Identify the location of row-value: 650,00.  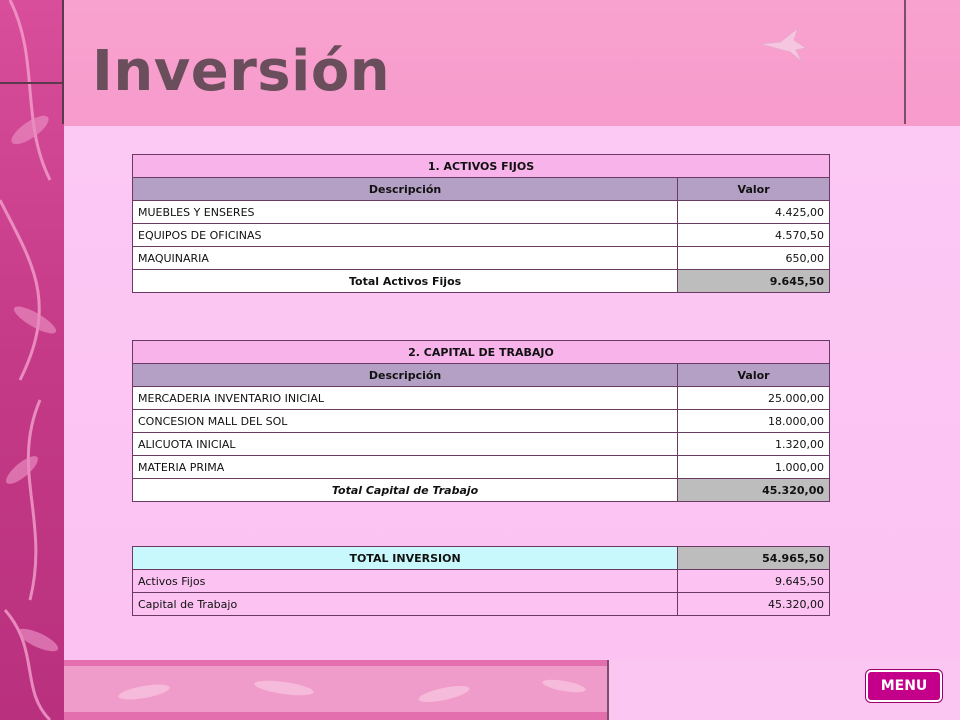
(753, 258).